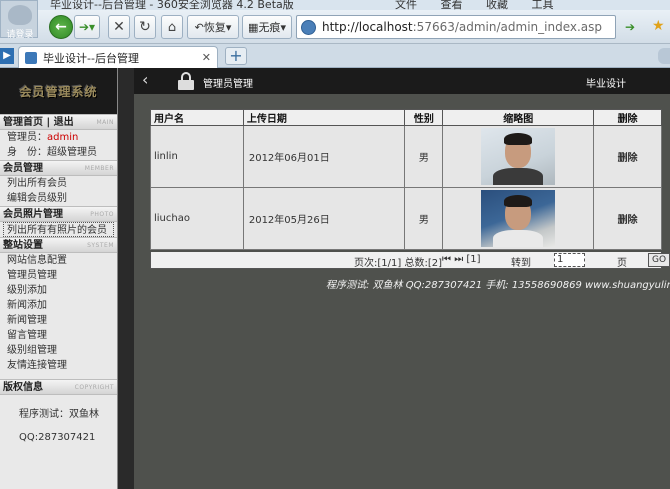 This screenshot has width=670, height=489. Describe the element at coordinates (402, 81) in the screenshot. I see `content-topbar: ‹ 管理员管理 毕业设计` at that location.